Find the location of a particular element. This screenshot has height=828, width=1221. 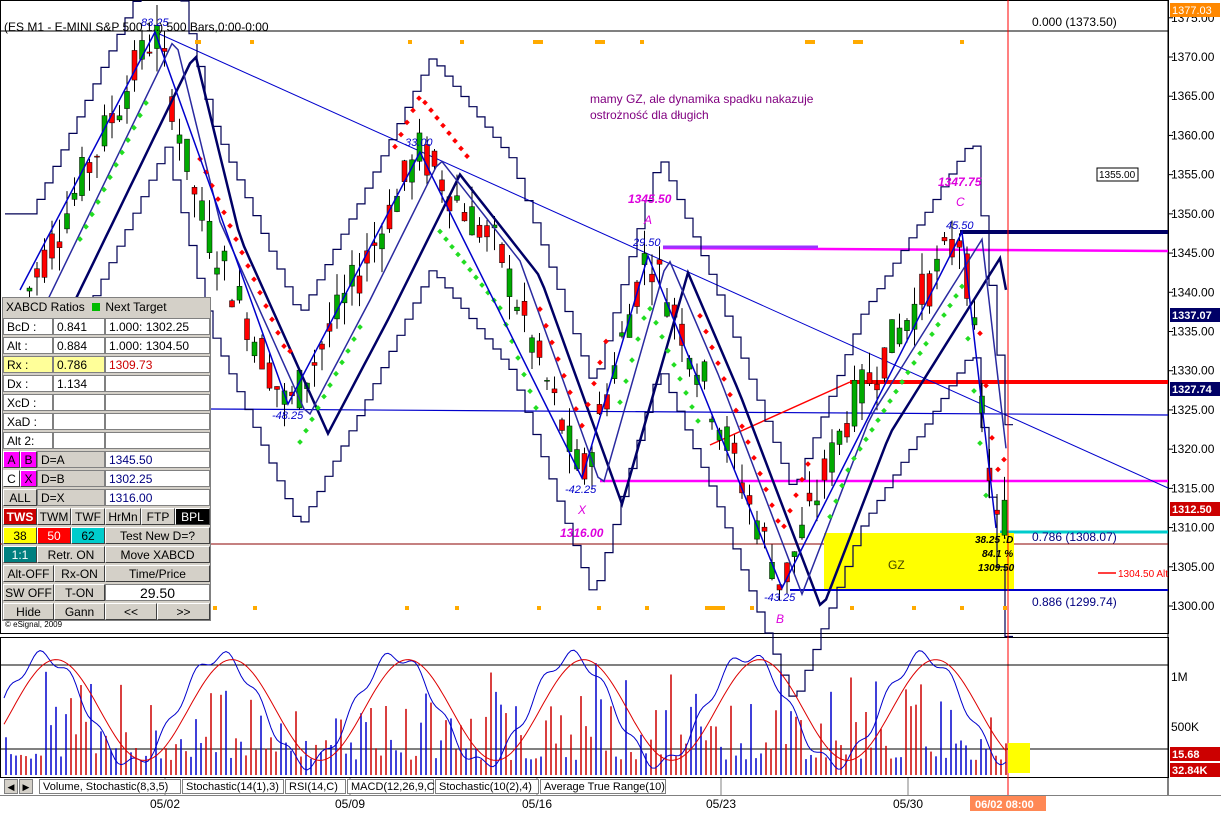

target-eq: D=A is located at coordinates (71, 459).